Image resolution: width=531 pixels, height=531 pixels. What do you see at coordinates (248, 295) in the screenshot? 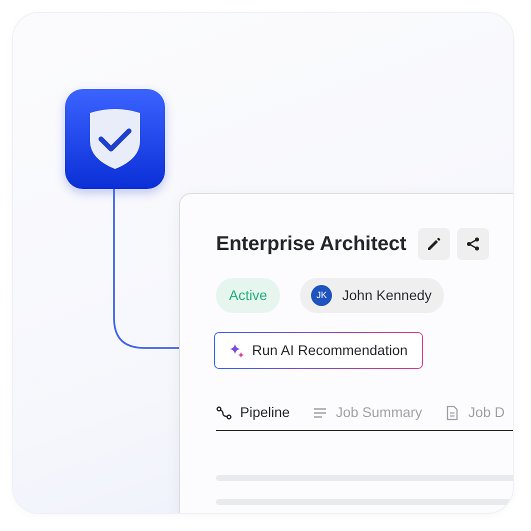
I see `status-badge: Active` at bounding box center [248, 295].